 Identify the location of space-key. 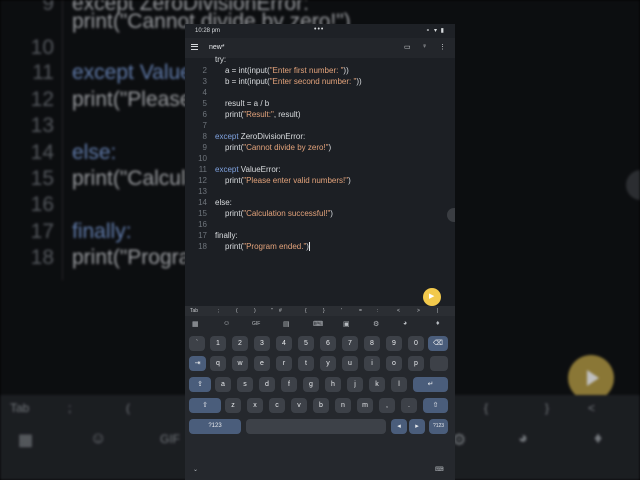
(316, 426).